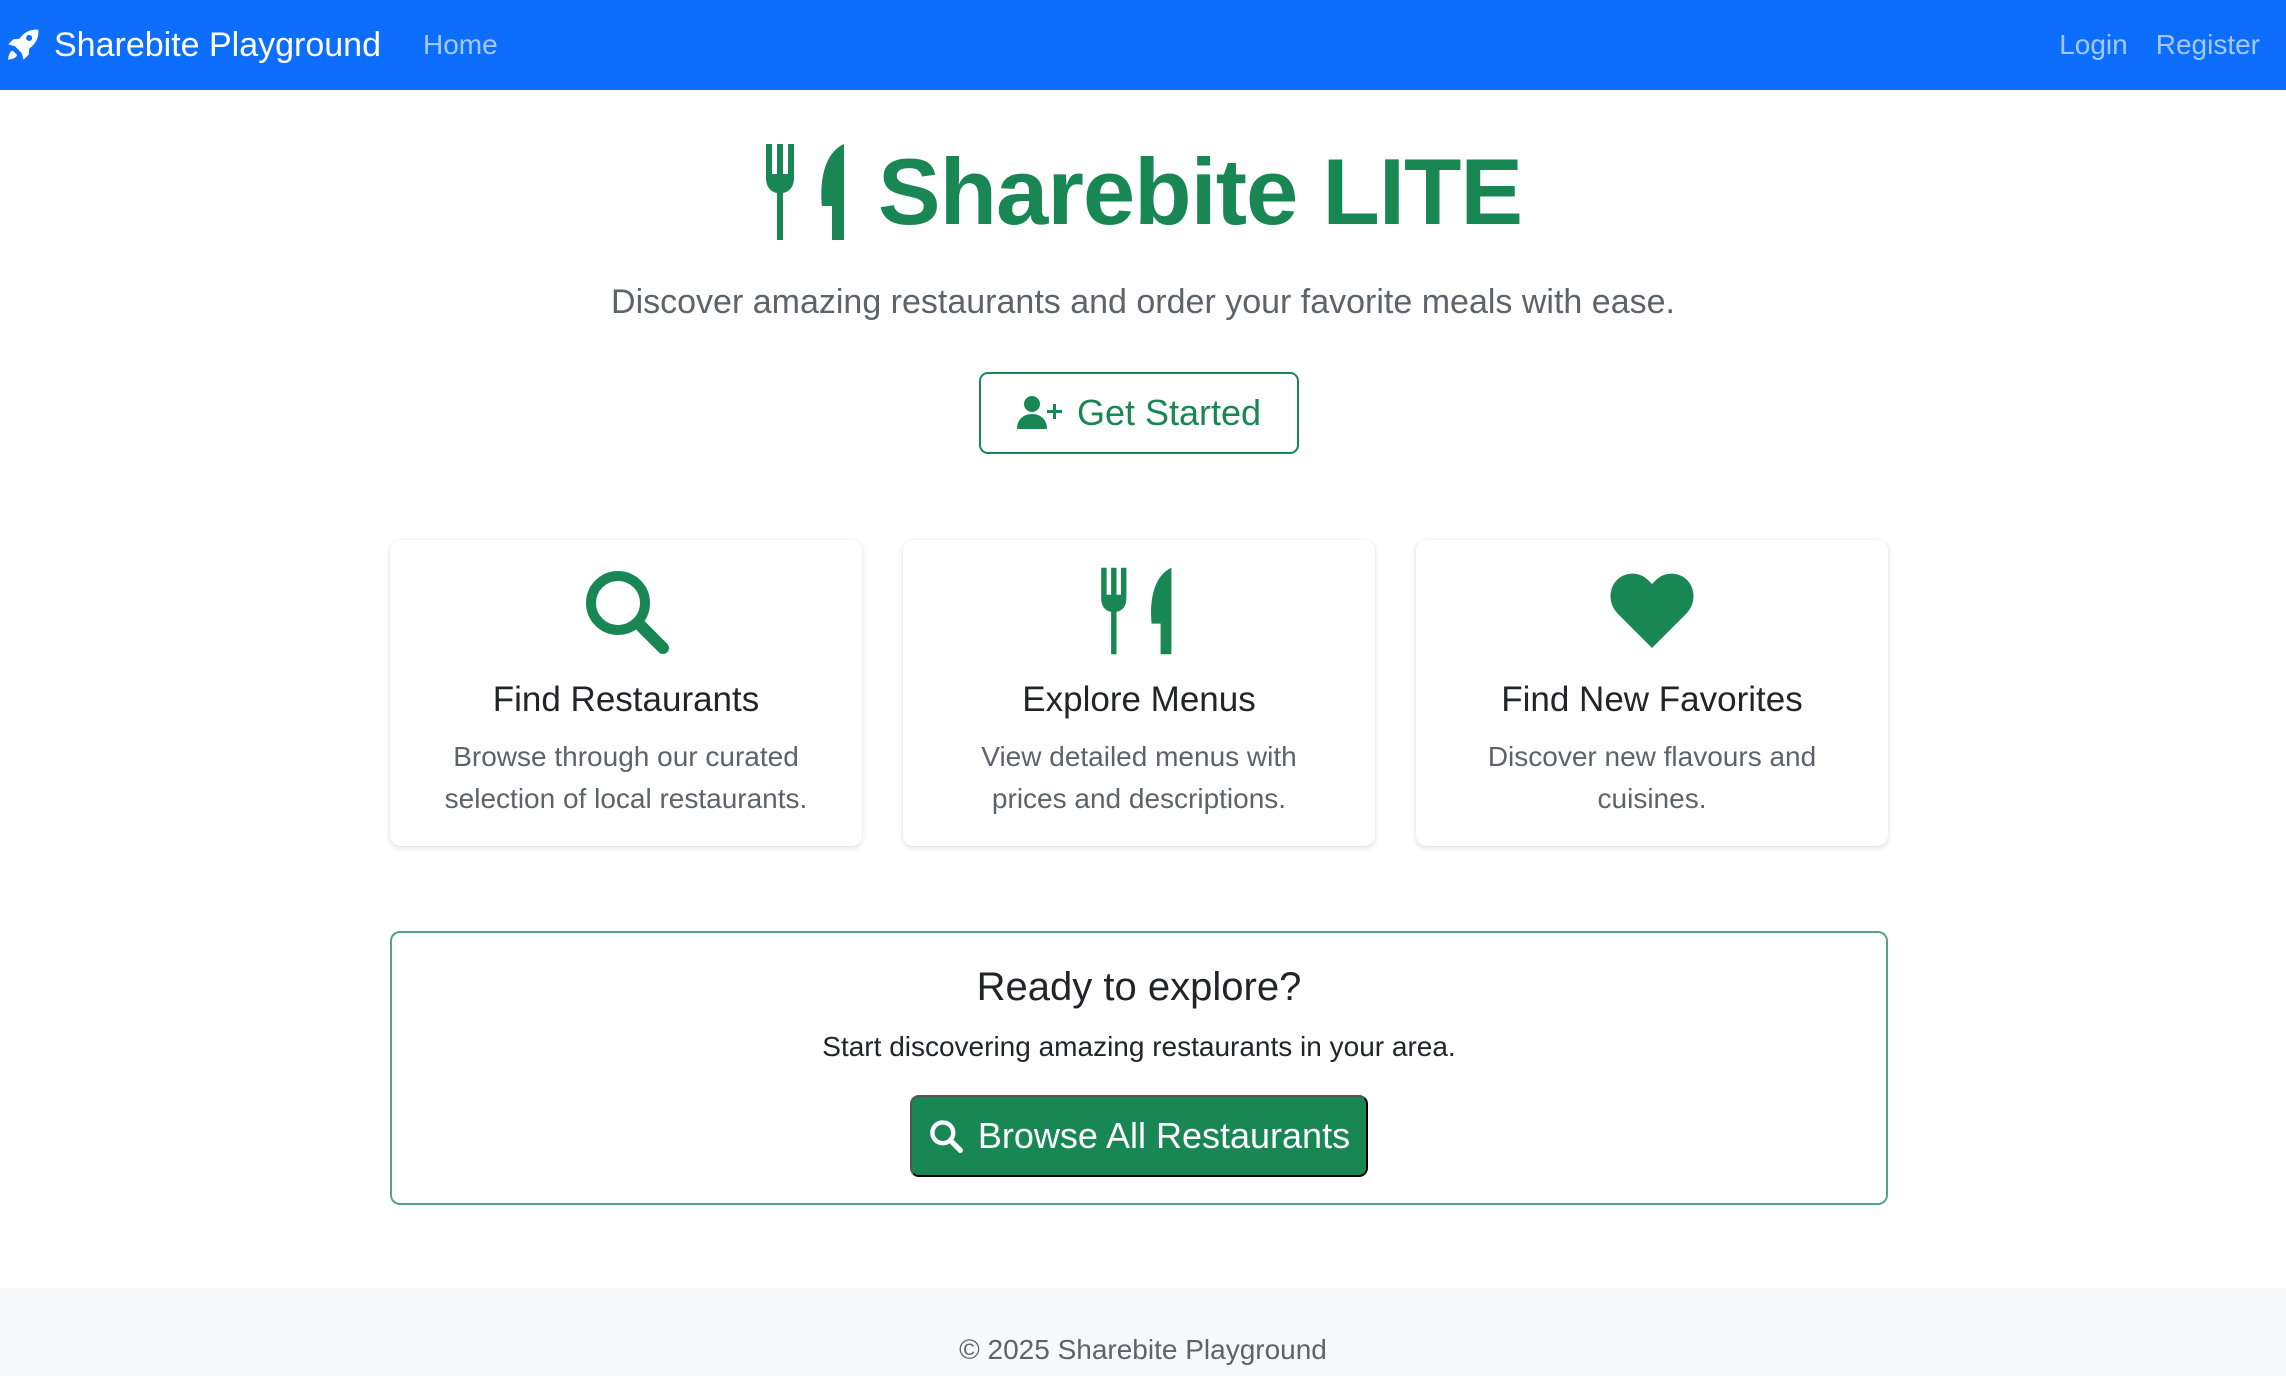  Describe the element at coordinates (1652, 699) in the screenshot. I see `feature-title: Find New Favorites` at that location.